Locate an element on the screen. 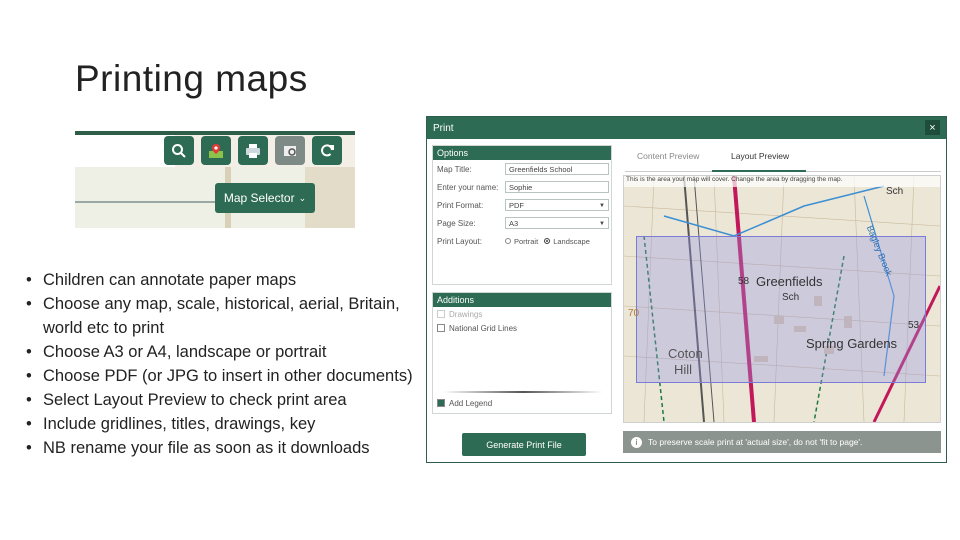 The width and height of the screenshot is (960, 540). map-pin-icon is located at coordinates (216, 150).